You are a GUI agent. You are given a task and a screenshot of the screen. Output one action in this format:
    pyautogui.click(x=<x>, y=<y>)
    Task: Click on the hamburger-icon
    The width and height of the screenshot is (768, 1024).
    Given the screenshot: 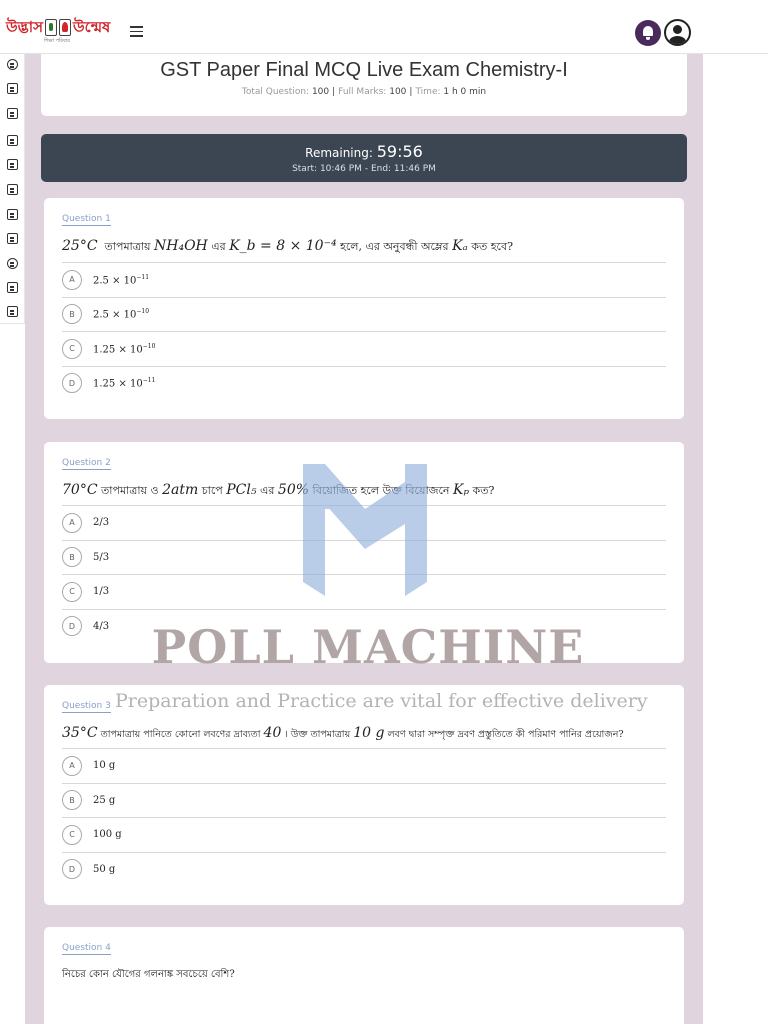 What is the action you would take?
    pyautogui.click(x=136, y=31)
    